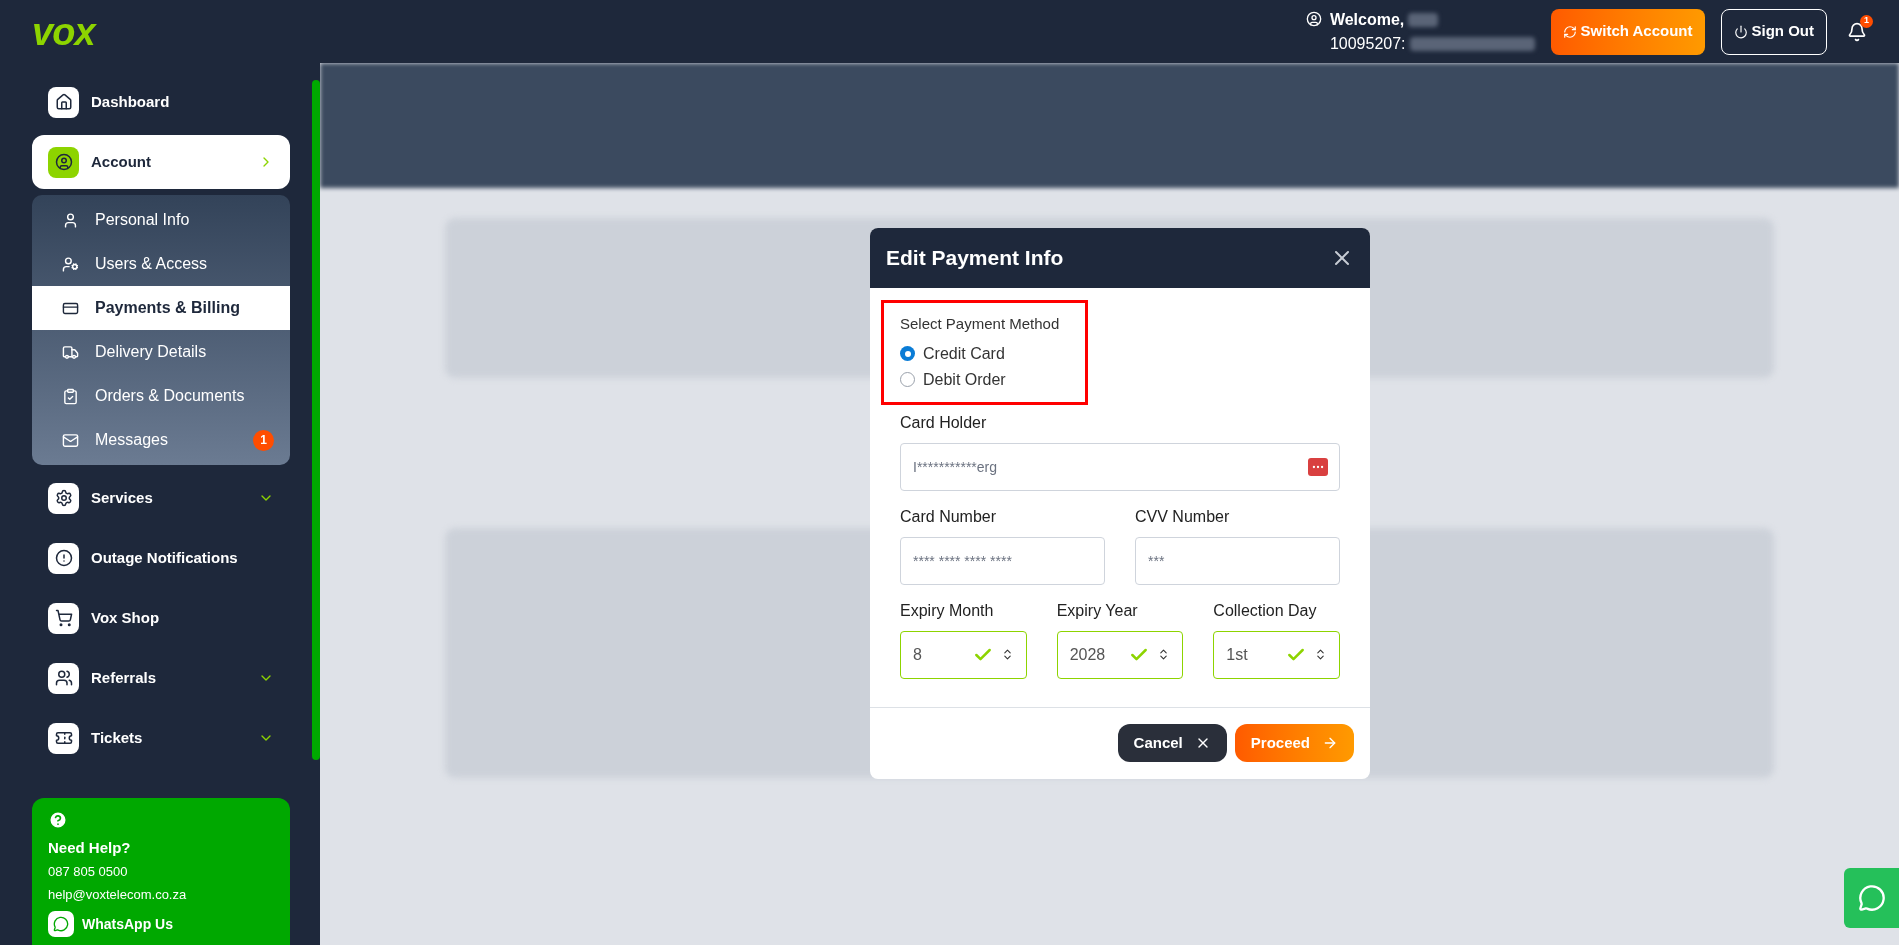  What do you see at coordinates (1773, 31) in the screenshot?
I see `sign-out-button: Sign Out` at bounding box center [1773, 31].